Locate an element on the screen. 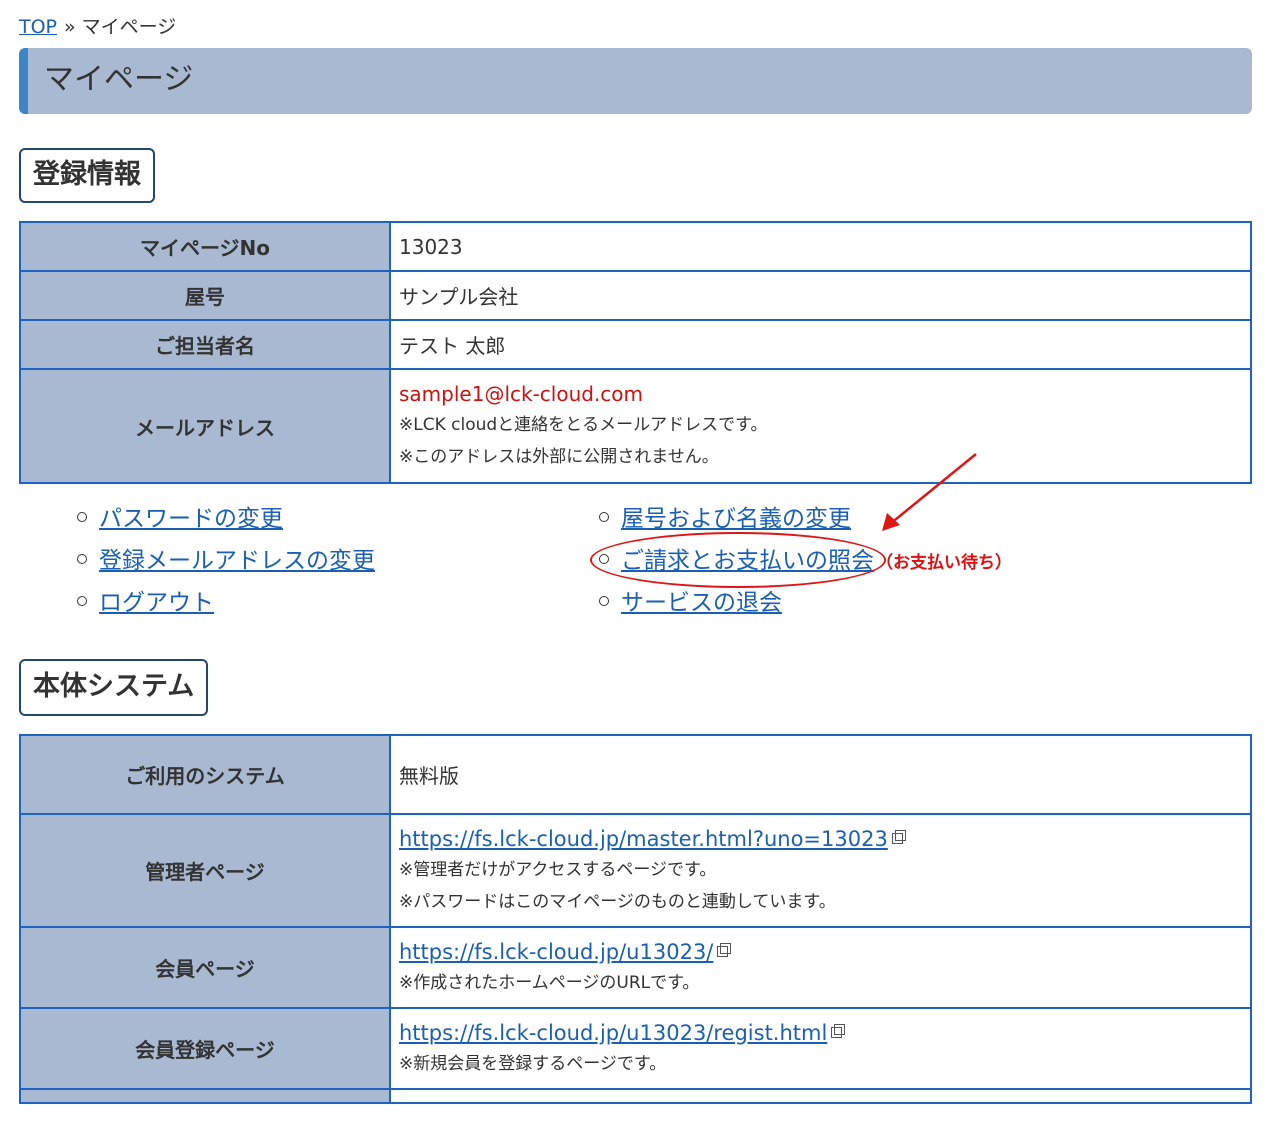 This screenshot has height=1122, width=1274. register-note-1: ※新規会員を登録するページです。 is located at coordinates (533, 1063).